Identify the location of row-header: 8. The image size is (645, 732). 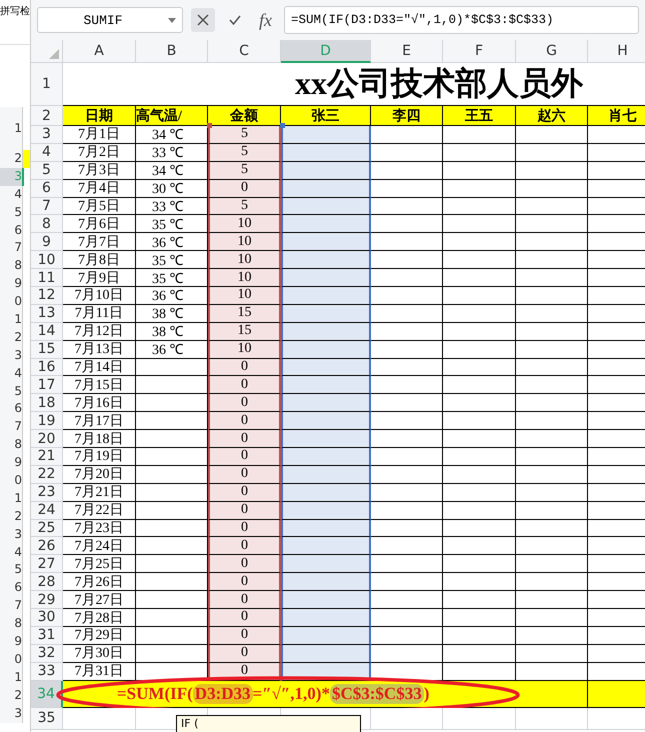
(47, 224).